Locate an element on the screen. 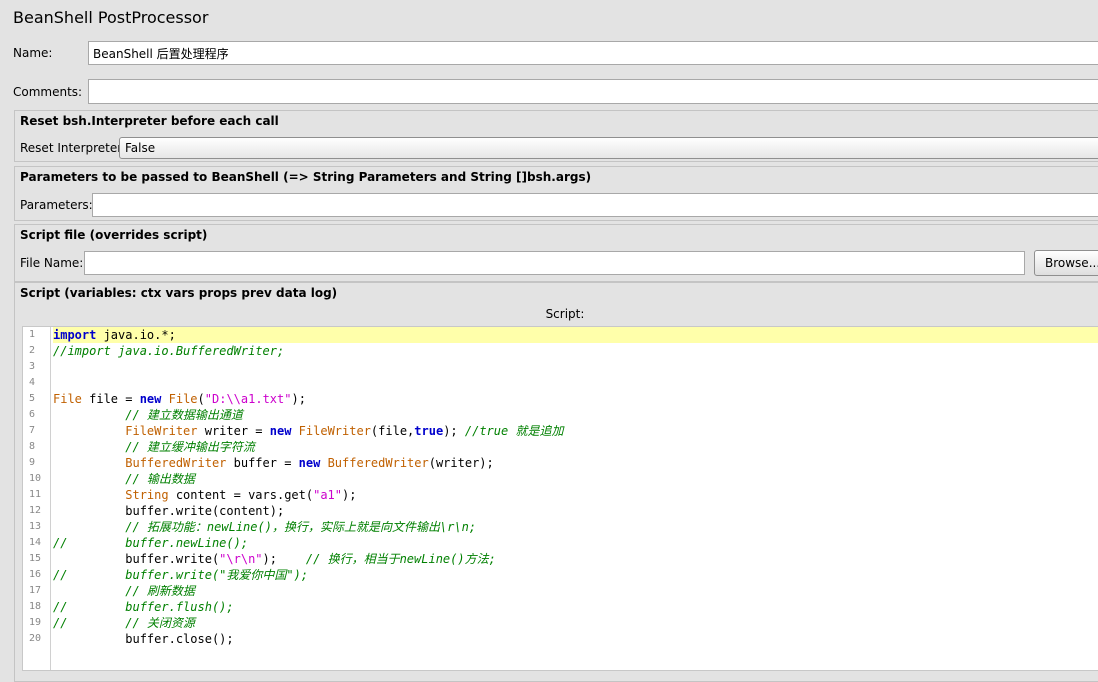 The height and width of the screenshot is (682, 1098). code-line: buffer.write(content); is located at coordinates (575, 511).